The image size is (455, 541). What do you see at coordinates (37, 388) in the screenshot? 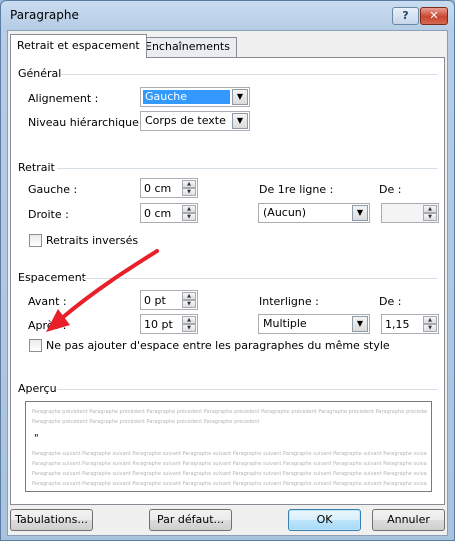
I see `section-preview-heading: Aperçu` at bounding box center [37, 388].